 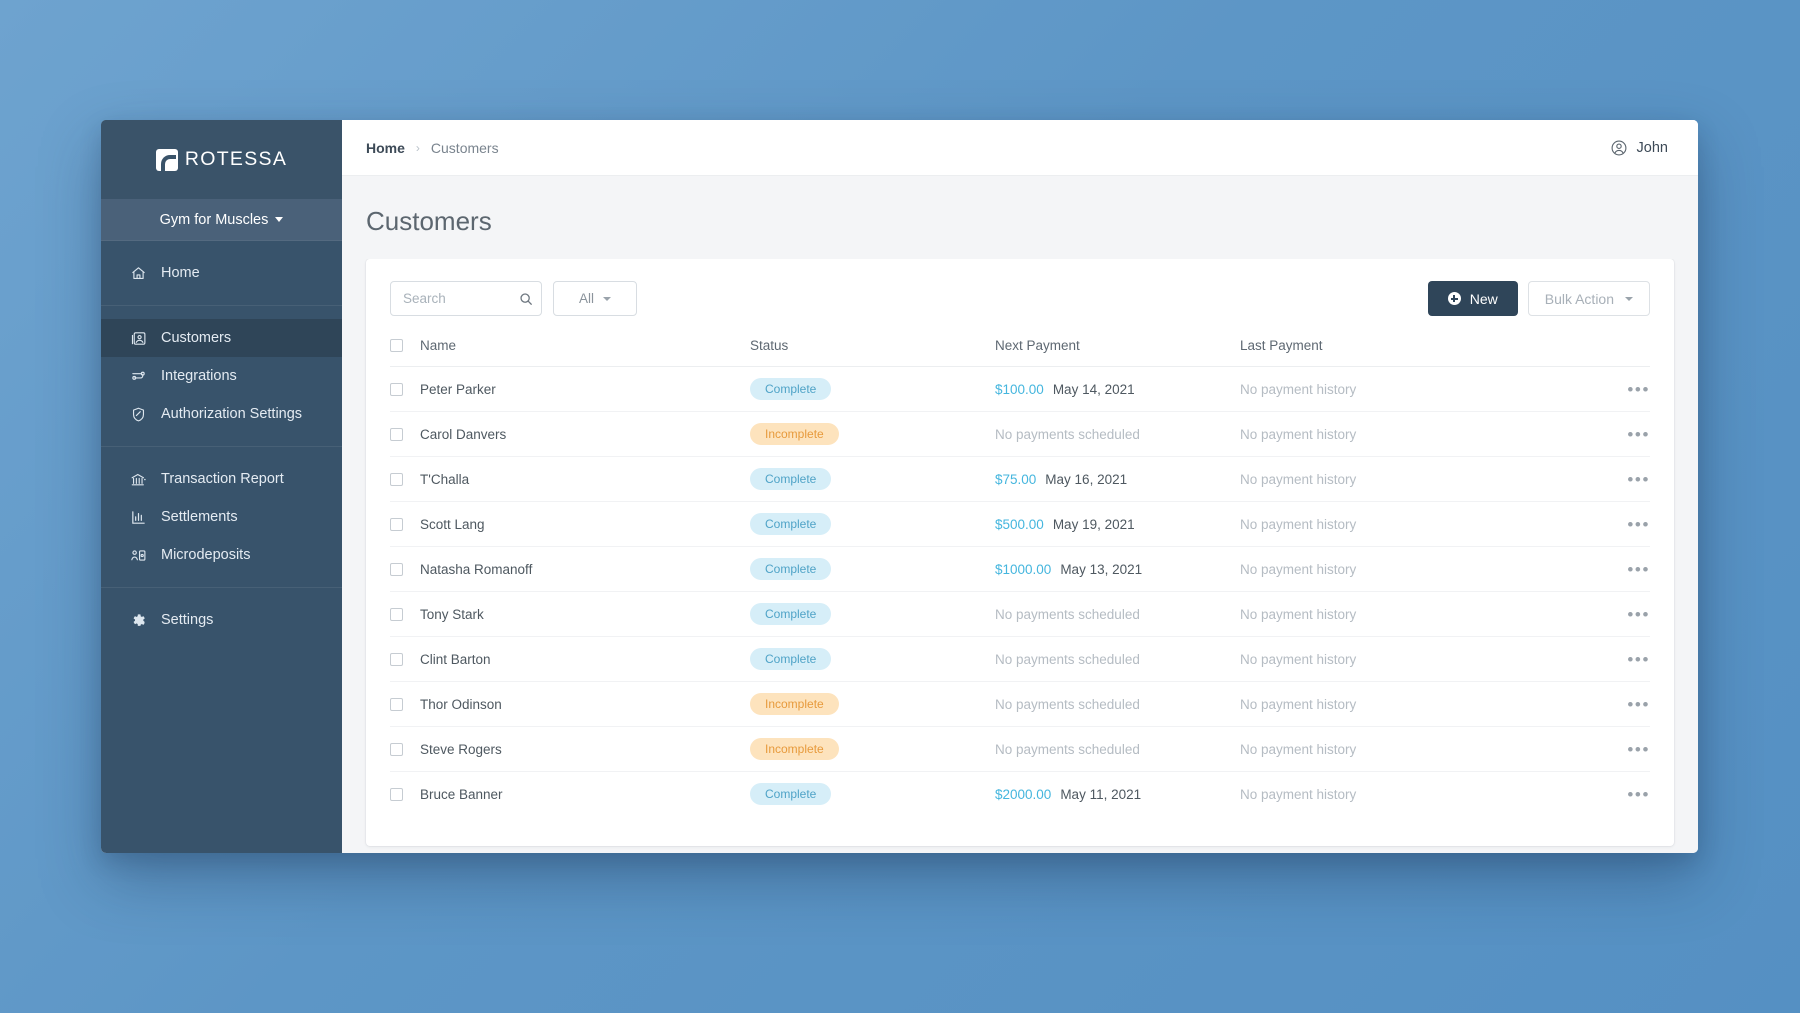 I want to click on sidebar-item-settings: Settings, so click(x=221, y=620).